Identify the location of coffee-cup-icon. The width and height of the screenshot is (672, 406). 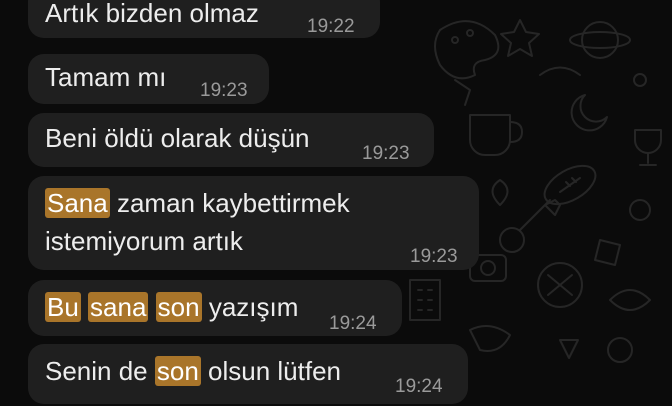
(496, 135).